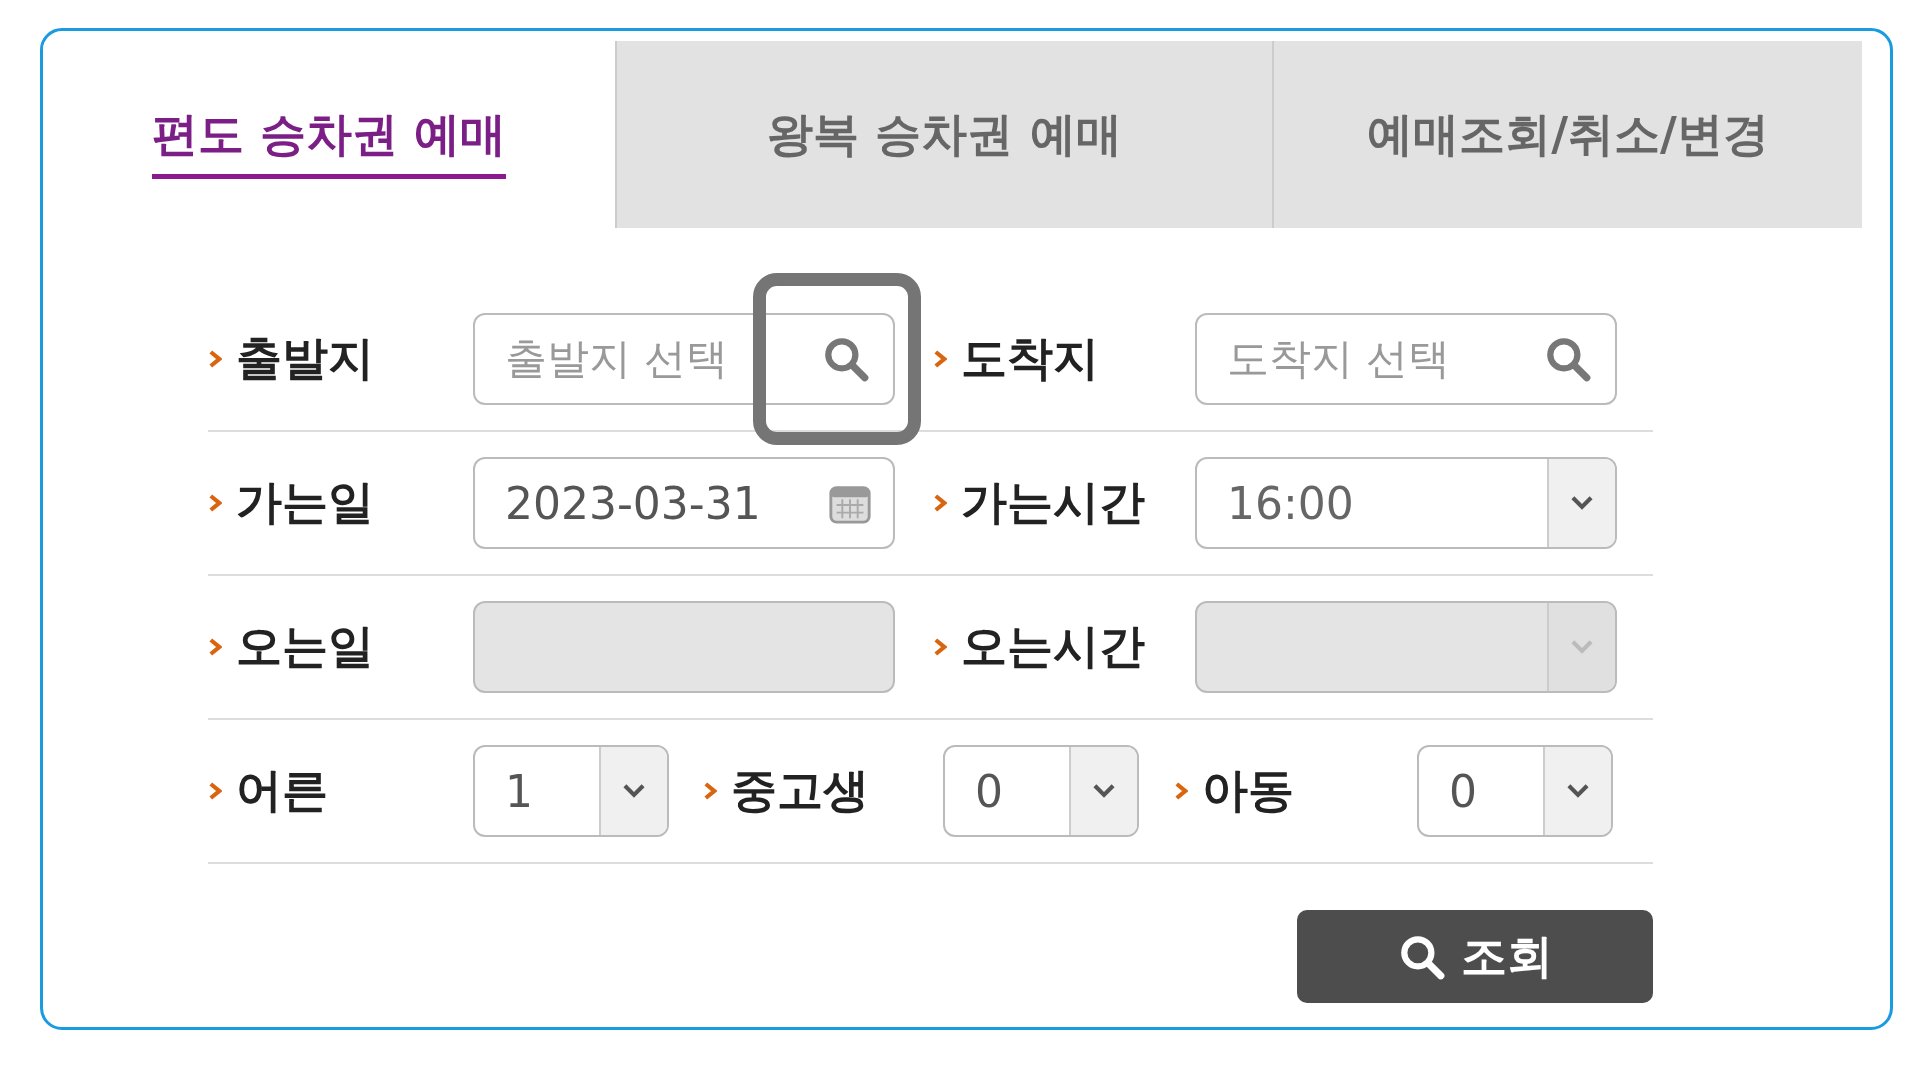  What do you see at coordinates (282, 790) in the screenshot?
I see `field-label: 어른` at bounding box center [282, 790].